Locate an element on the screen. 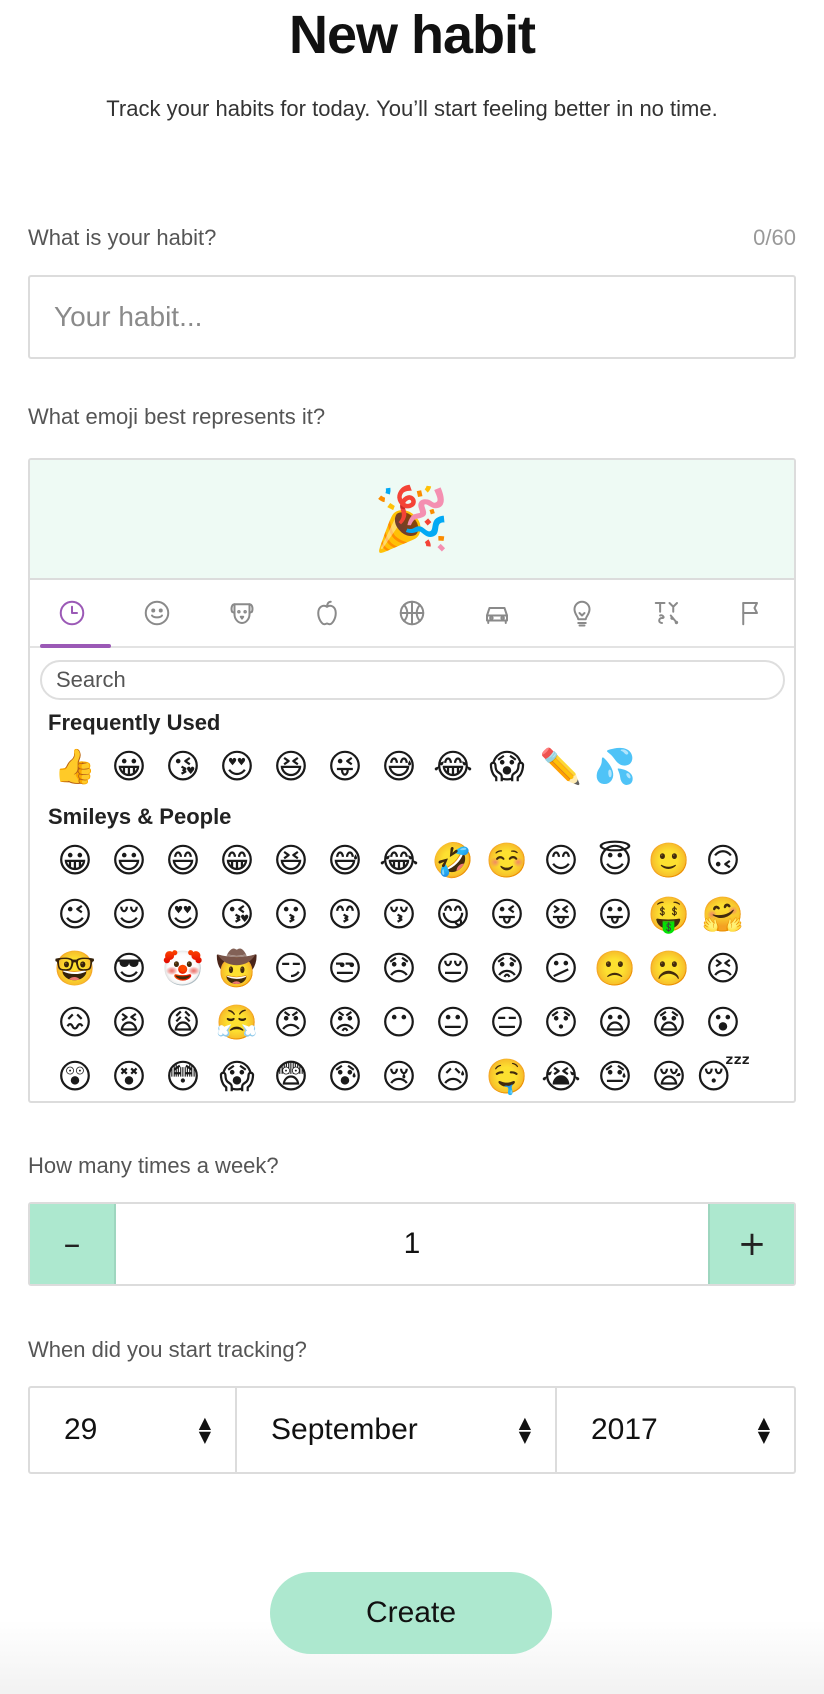  emoji-option: 😏 is located at coordinates (291, 969).